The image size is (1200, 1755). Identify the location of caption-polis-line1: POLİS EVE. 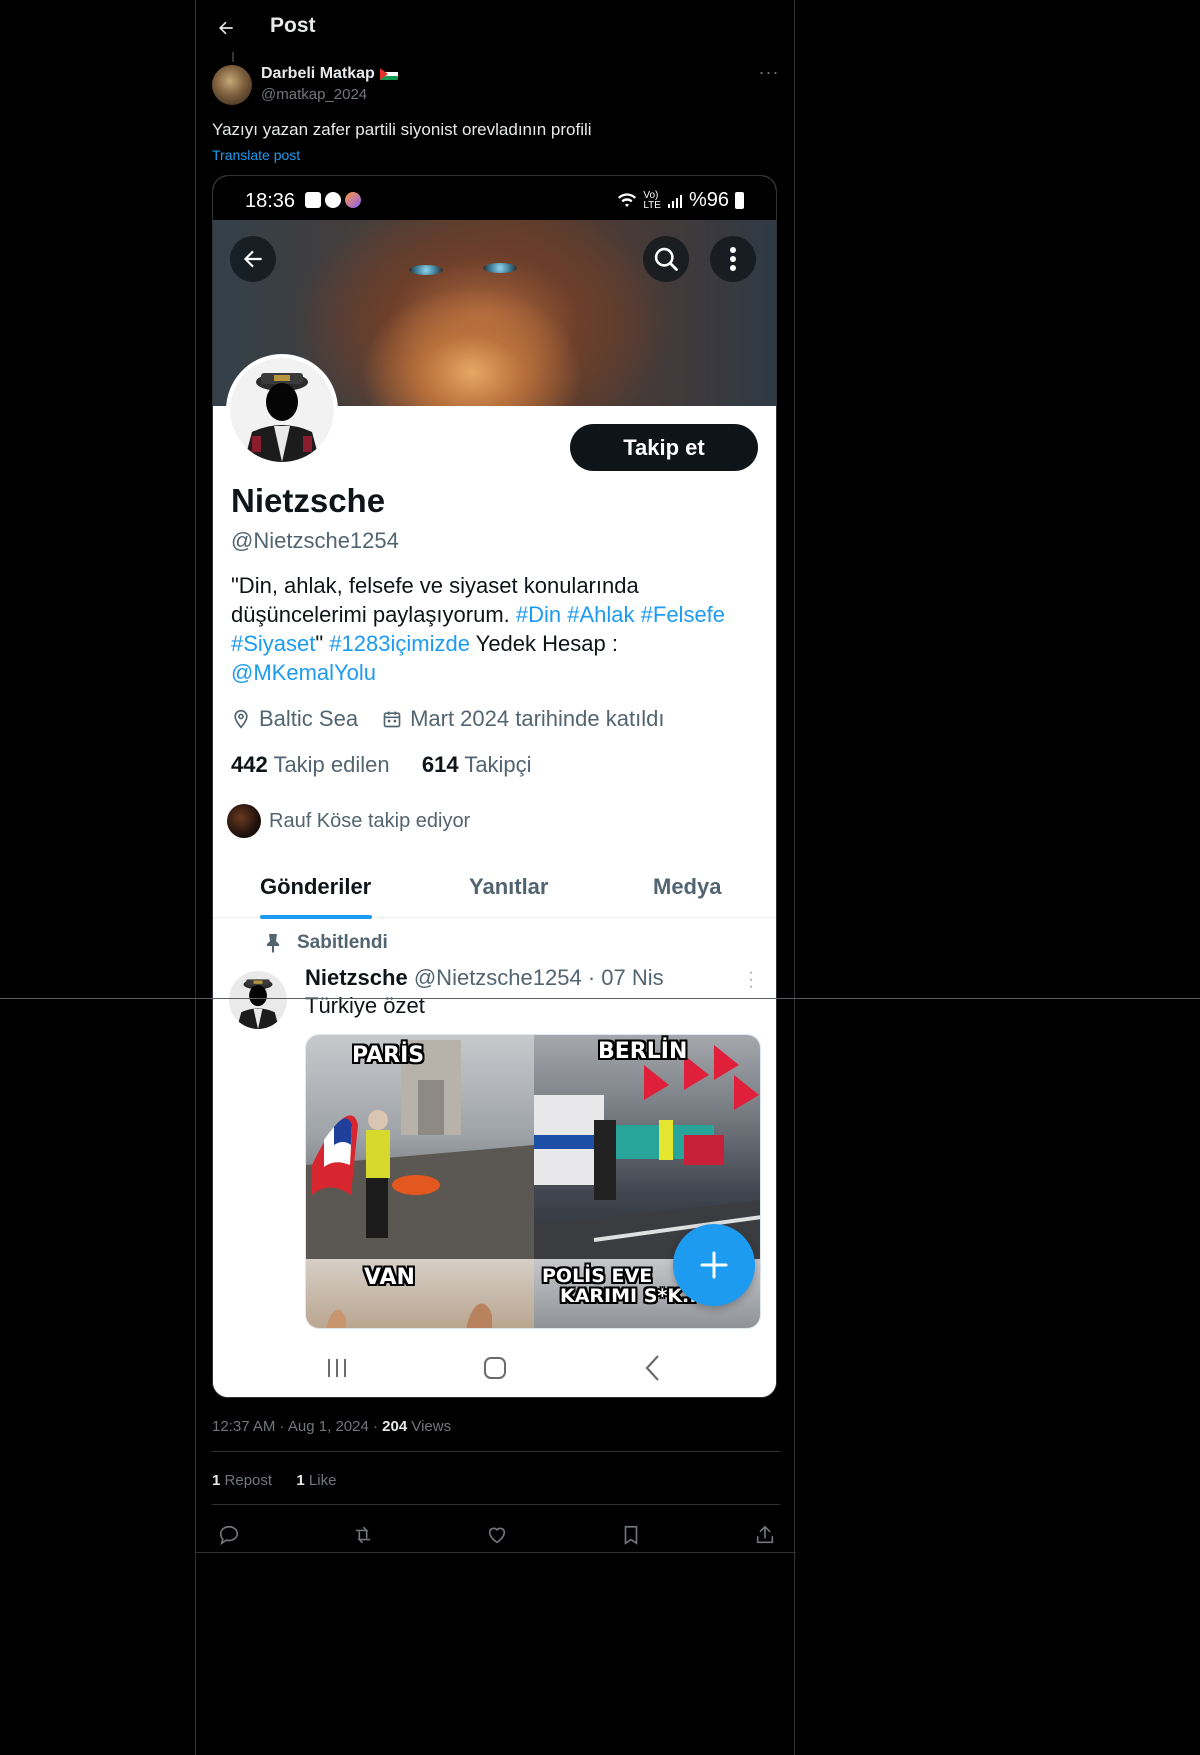
(597, 1276).